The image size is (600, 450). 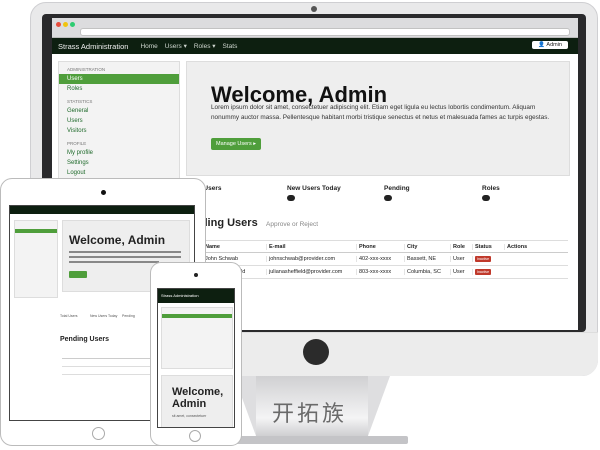 What do you see at coordinates (72, 24) in the screenshot?
I see `maximize-dot-icon` at bounding box center [72, 24].